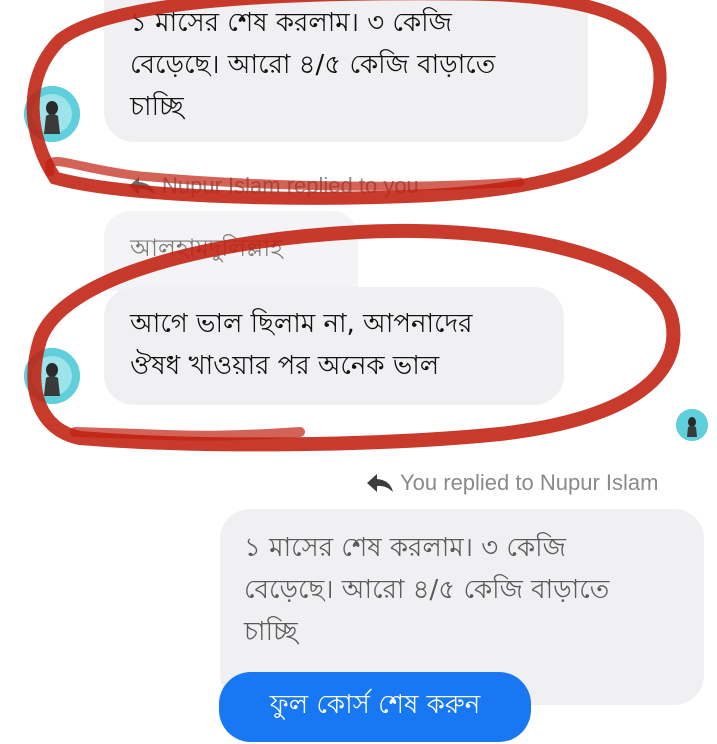 The width and height of the screenshot is (717, 744). I want to click on incoming-message-2-line2: ঔষধ খাওয়ার পর অনেক ভাল, so click(285, 366).